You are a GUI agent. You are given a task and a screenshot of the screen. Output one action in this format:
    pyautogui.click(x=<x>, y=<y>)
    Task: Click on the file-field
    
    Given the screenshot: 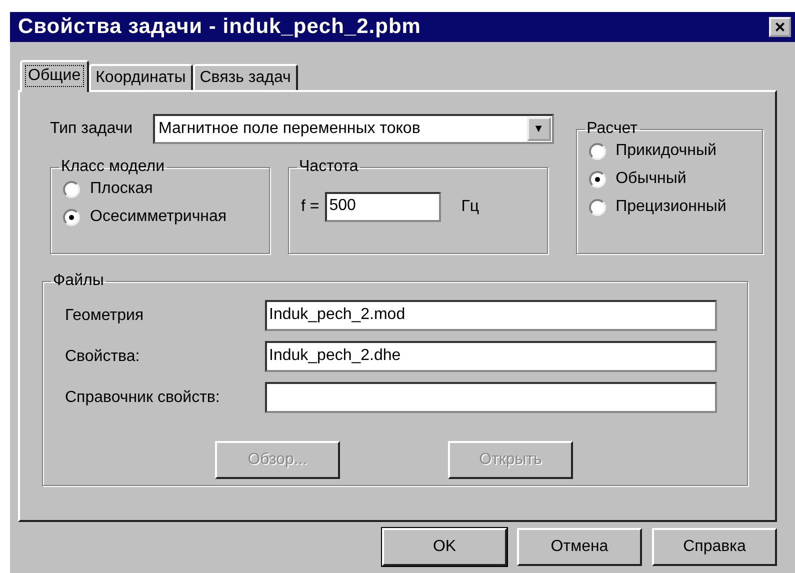 What is the action you would take?
    pyautogui.click(x=491, y=397)
    